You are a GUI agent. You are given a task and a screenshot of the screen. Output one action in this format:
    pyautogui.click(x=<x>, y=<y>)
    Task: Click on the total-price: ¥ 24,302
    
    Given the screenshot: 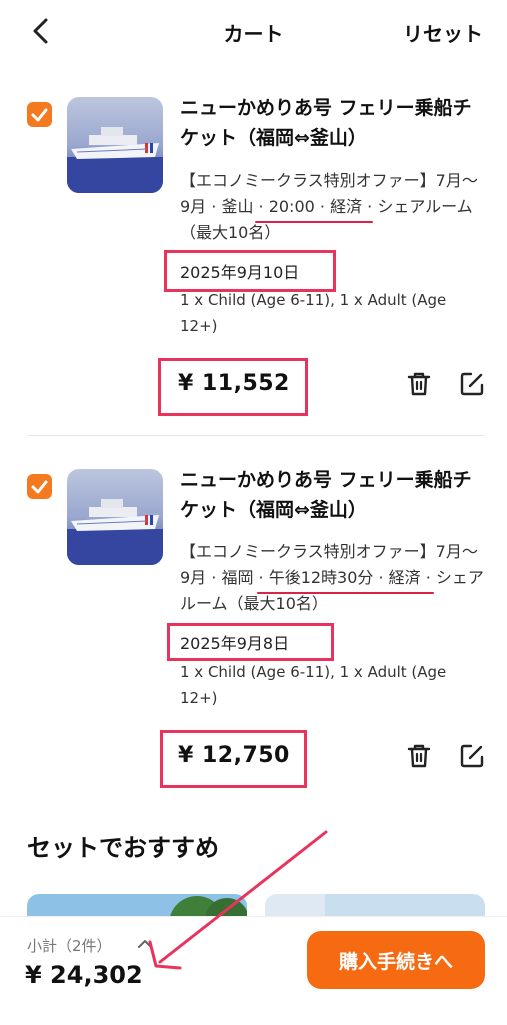 What is the action you would take?
    pyautogui.click(x=84, y=975)
    